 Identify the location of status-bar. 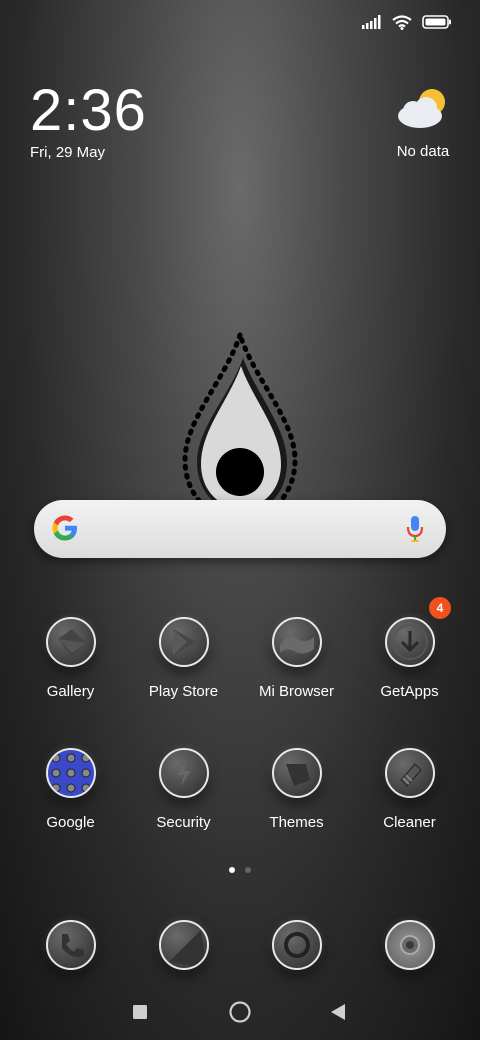
(407, 22).